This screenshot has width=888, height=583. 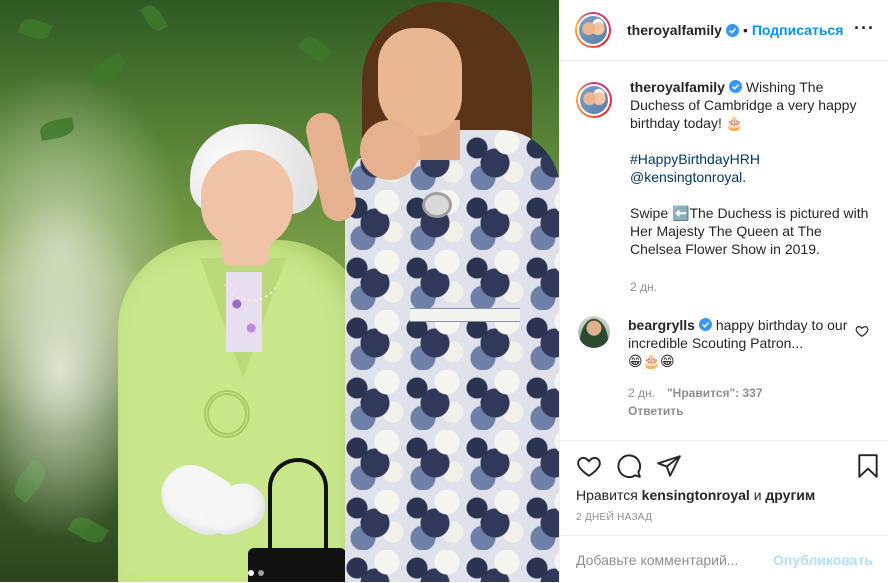 What do you see at coordinates (589, 466) in the screenshot?
I see `like-icon` at bounding box center [589, 466].